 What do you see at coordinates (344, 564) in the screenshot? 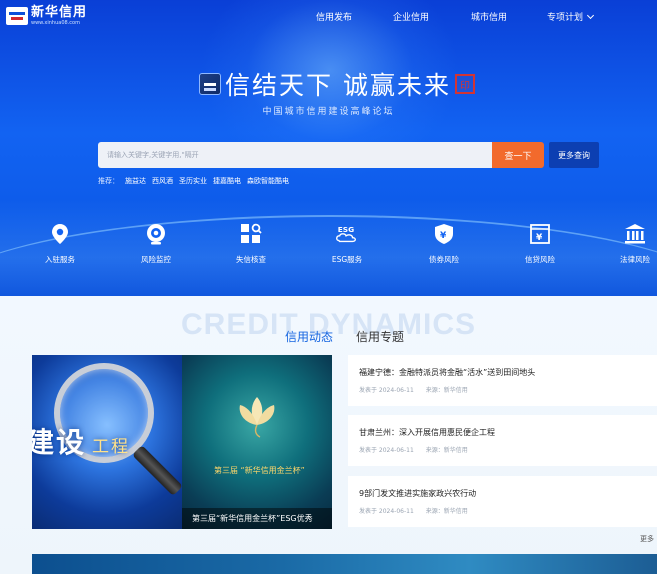
I see `bottom-banner` at bounding box center [344, 564].